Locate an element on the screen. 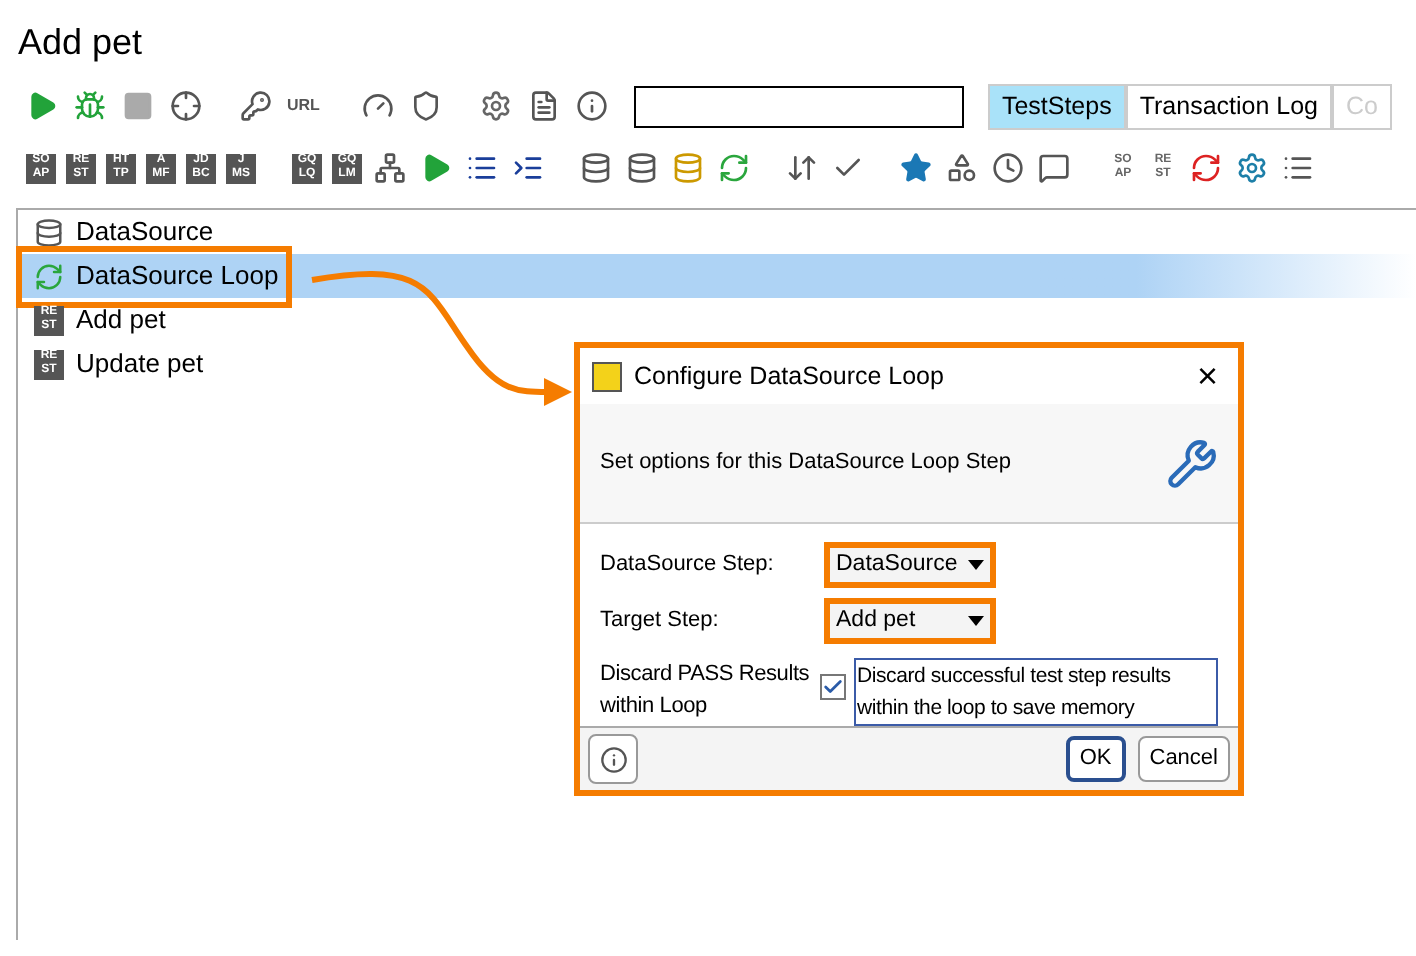 This screenshot has height=956, width=1416. dialog-title: Configure DataSource Loop is located at coordinates (790, 376).